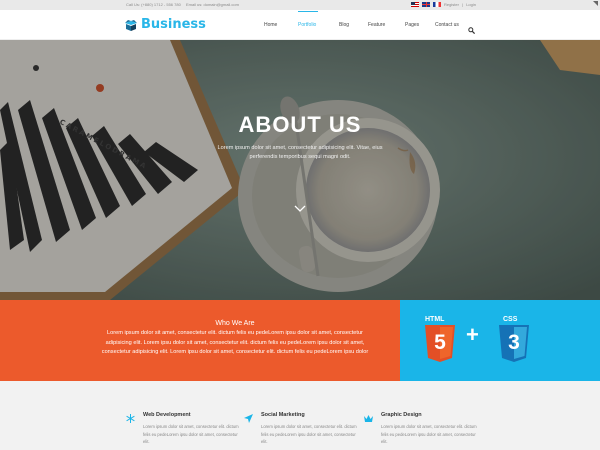 This screenshot has height=450, width=600. I want to click on nav-feature: Feature, so click(376, 25).